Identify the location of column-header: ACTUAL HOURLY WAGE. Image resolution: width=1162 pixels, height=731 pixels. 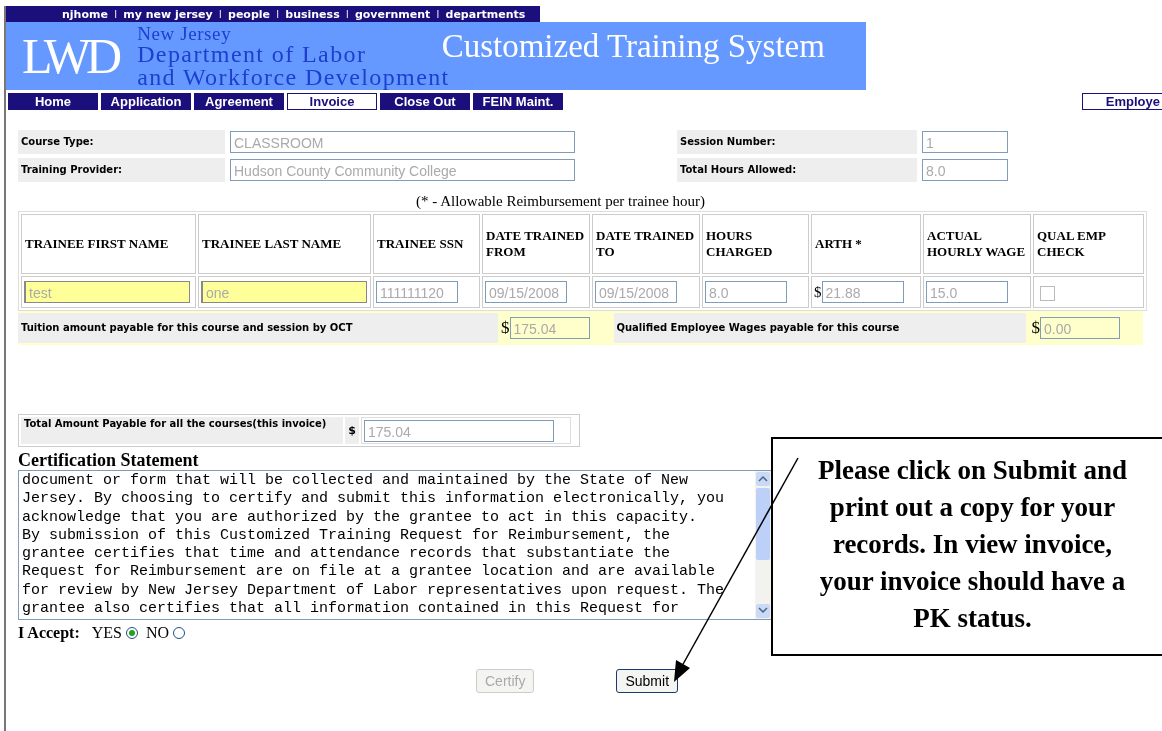
(977, 244).